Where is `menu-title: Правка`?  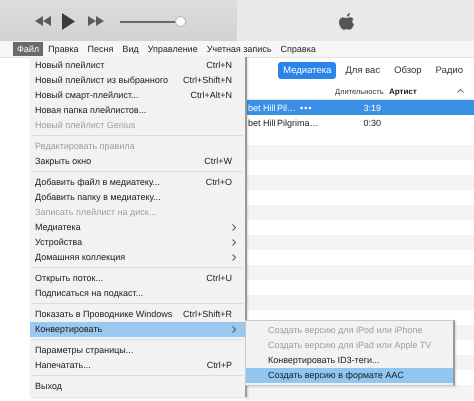 menu-title: Правка is located at coordinates (63, 49).